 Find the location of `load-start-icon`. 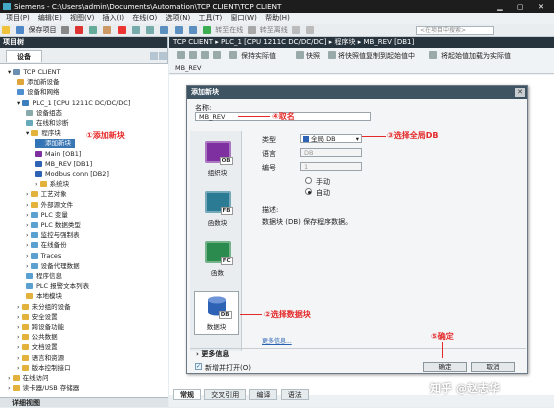

load-start-icon is located at coordinates (433, 55).